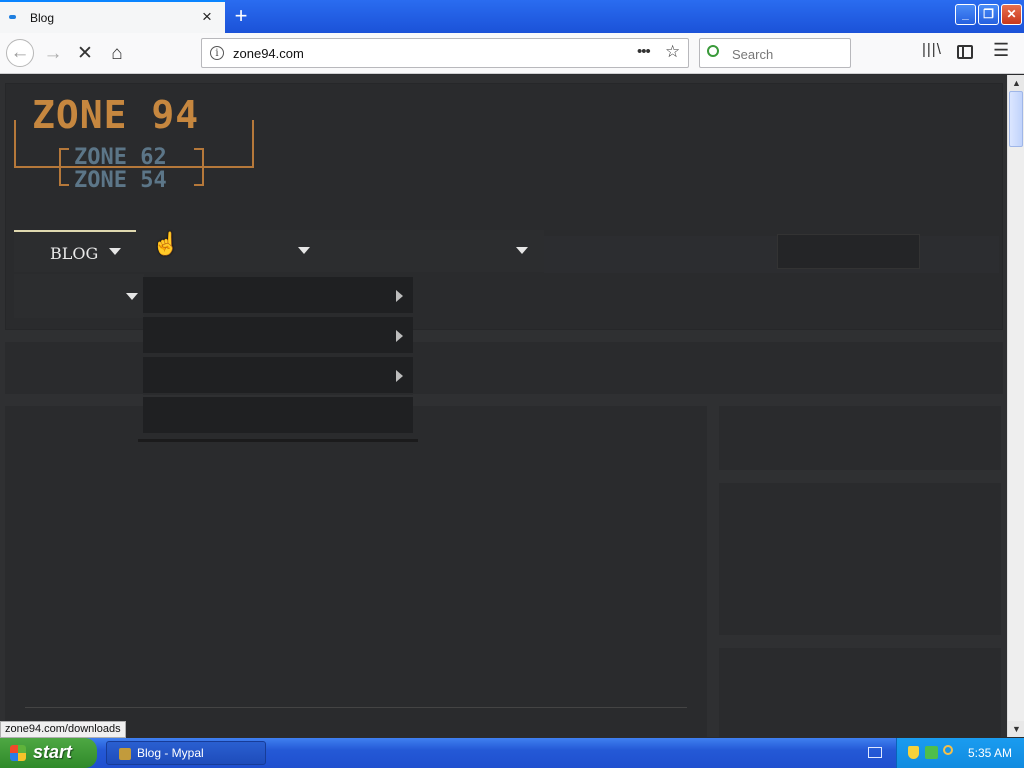 Image resolution: width=1024 pixels, height=768 pixels. I want to click on close-tab-icon: ×, so click(207, 17).